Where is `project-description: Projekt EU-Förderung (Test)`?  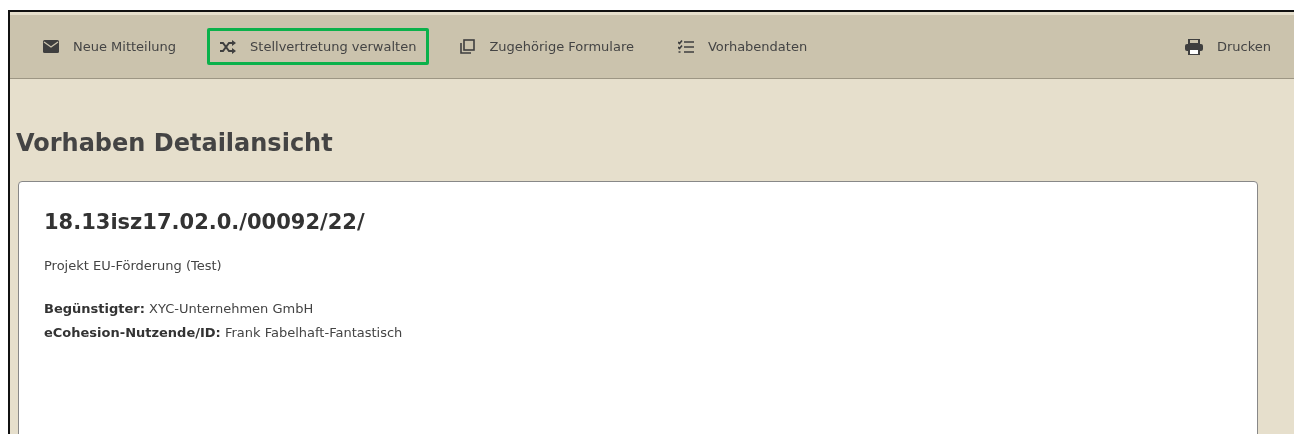
project-description: Projekt EU-Förderung (Test) is located at coordinates (133, 265).